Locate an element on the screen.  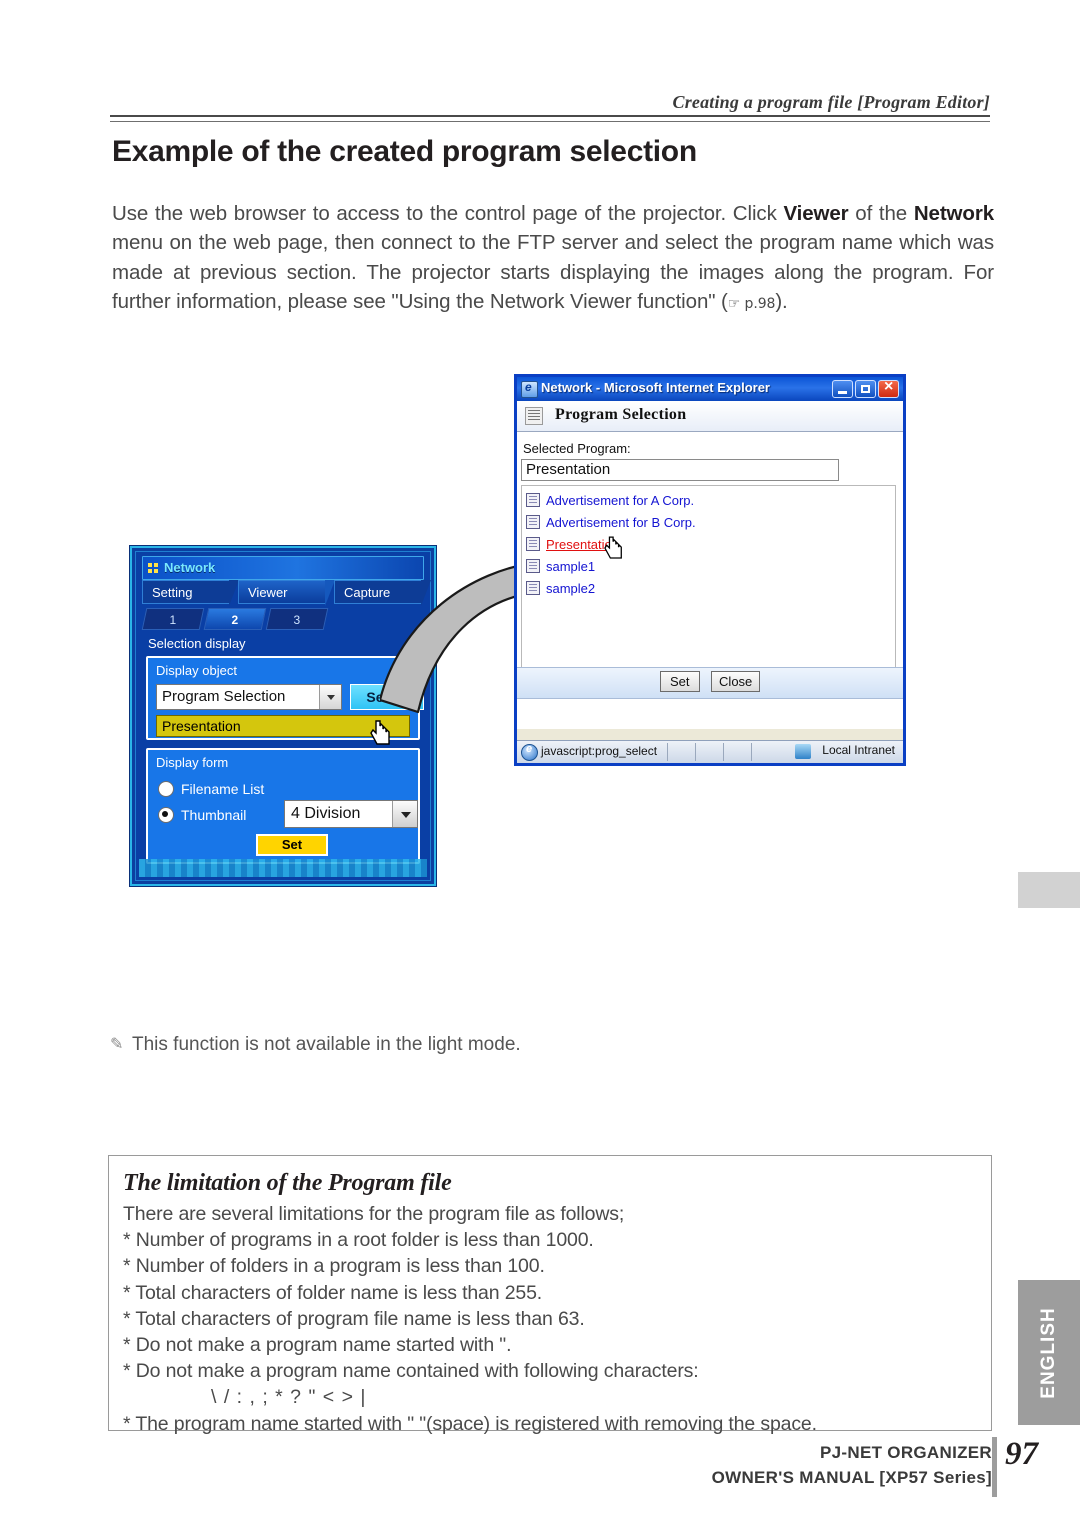
selection-display-label: Selection display is located at coordinates (197, 643).